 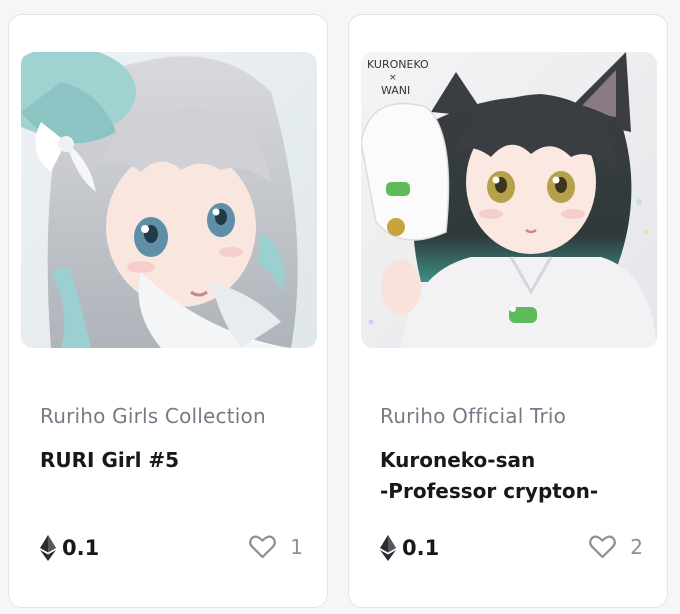 I want to click on collection-name: Ruriho Official Trio, so click(x=473, y=416).